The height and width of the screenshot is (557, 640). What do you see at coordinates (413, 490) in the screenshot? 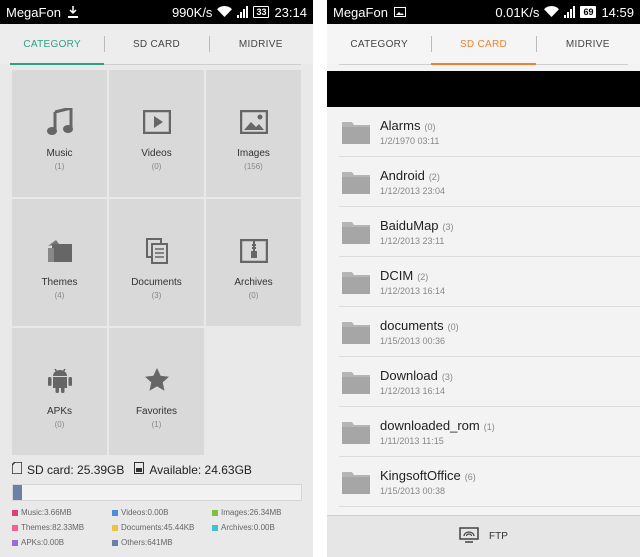
I see `folder-date: 1/15/2013 00:38` at bounding box center [413, 490].